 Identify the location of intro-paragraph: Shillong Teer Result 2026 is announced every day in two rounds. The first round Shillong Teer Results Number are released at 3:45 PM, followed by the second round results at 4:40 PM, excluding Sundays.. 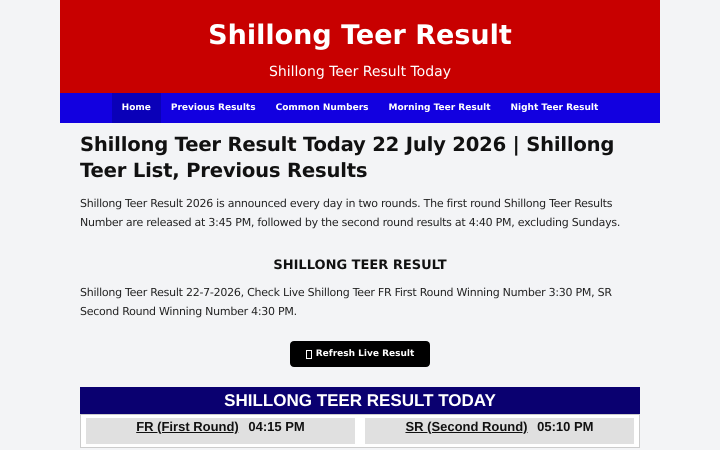
(351, 213).